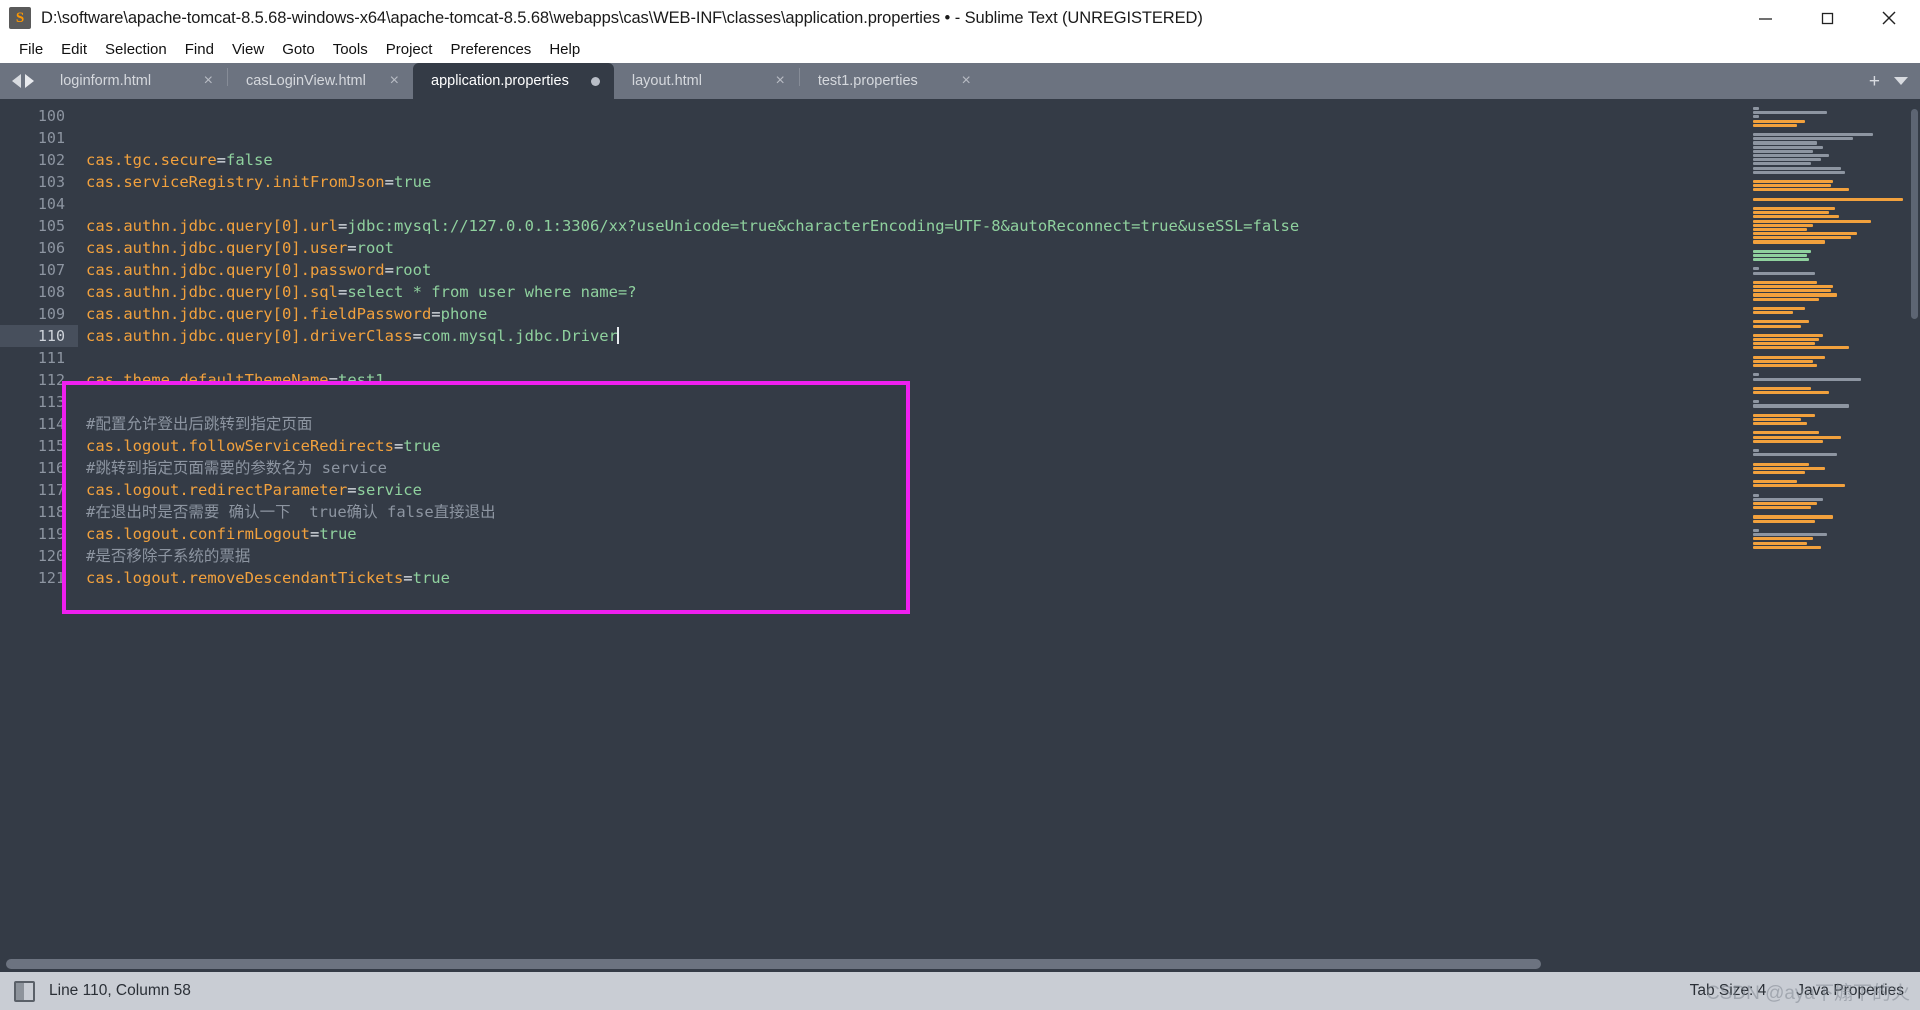 The image size is (1920, 1010). What do you see at coordinates (999, 248) in the screenshot?
I see `code-line: cas.authn.jdbc.query[0].user=root` at bounding box center [999, 248].